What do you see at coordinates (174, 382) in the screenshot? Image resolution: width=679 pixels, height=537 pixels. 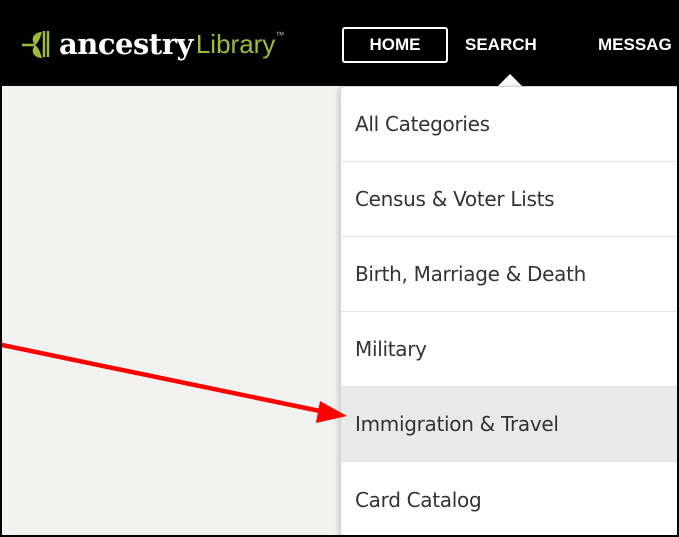 I see `annotation-arrow` at bounding box center [174, 382].